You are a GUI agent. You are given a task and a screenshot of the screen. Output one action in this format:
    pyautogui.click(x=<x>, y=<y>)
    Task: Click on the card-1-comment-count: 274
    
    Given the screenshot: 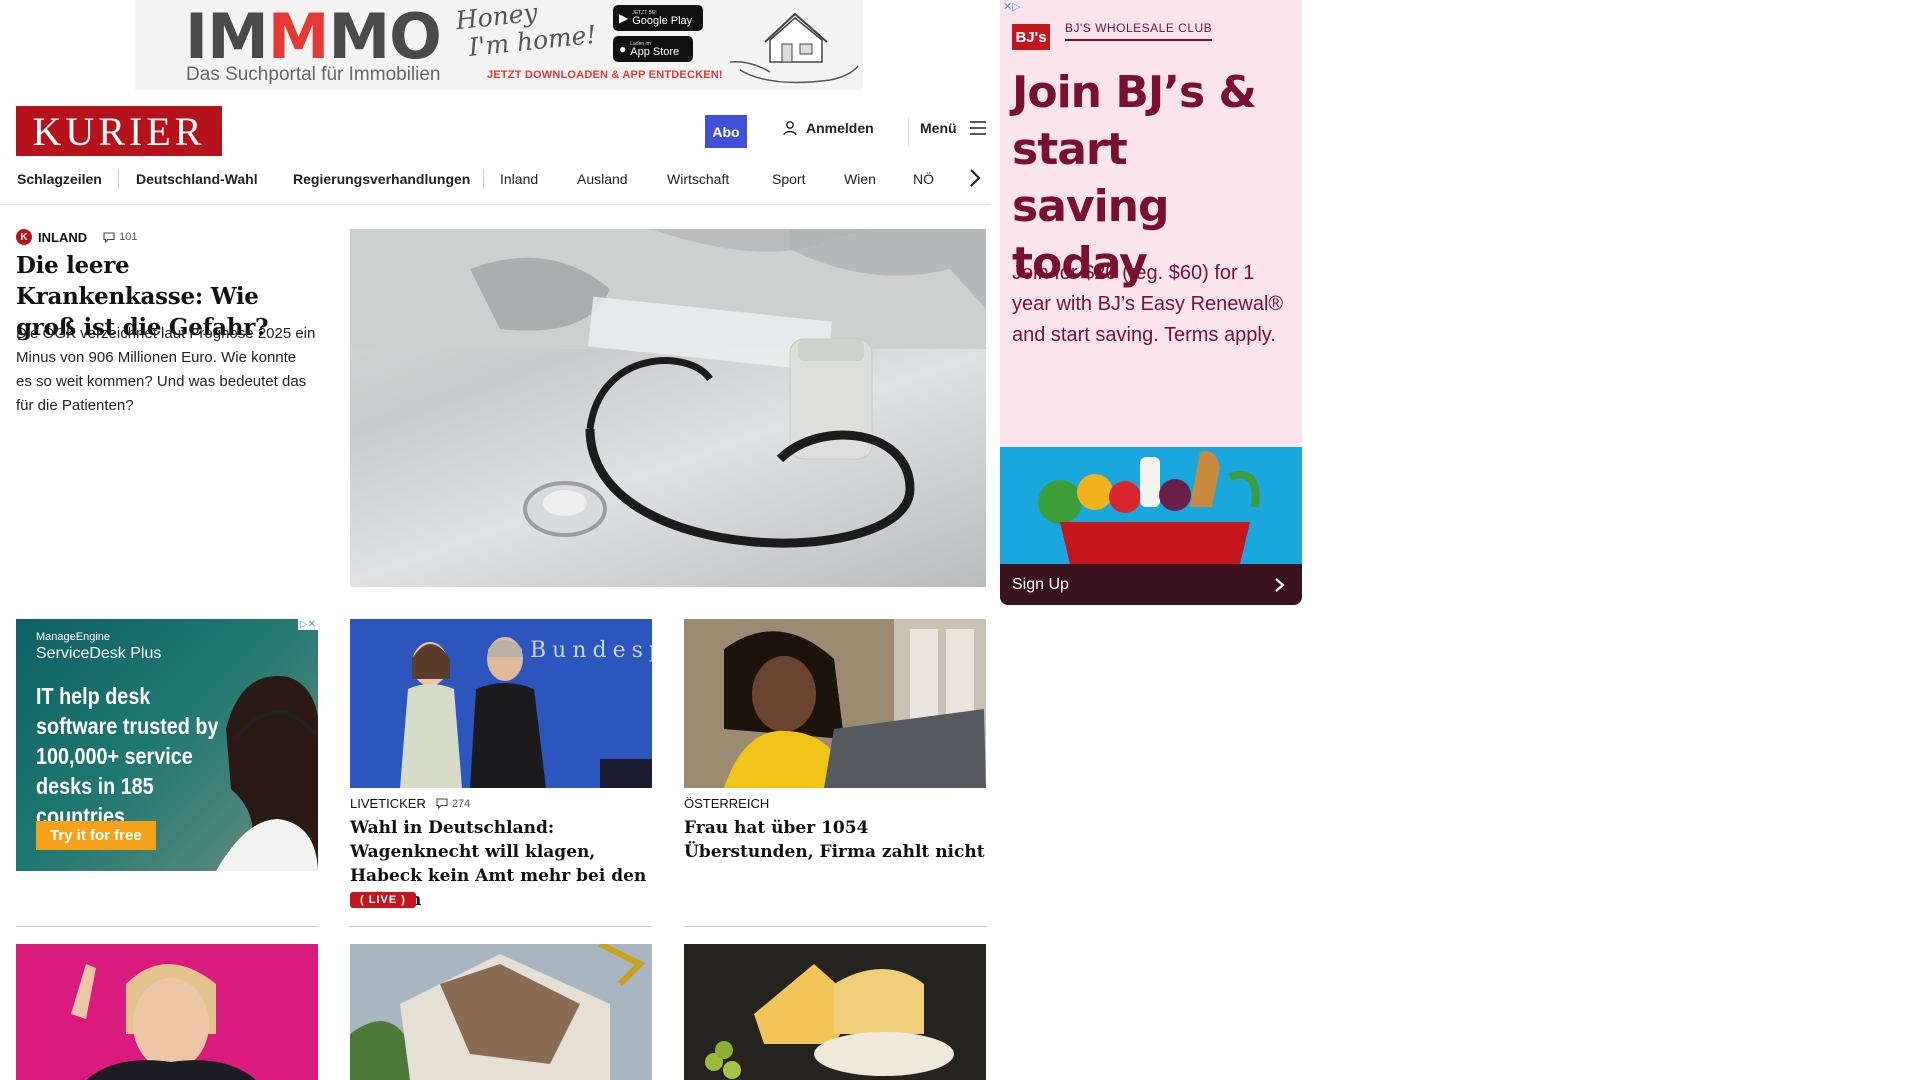 What is the action you would take?
    pyautogui.click(x=453, y=804)
    